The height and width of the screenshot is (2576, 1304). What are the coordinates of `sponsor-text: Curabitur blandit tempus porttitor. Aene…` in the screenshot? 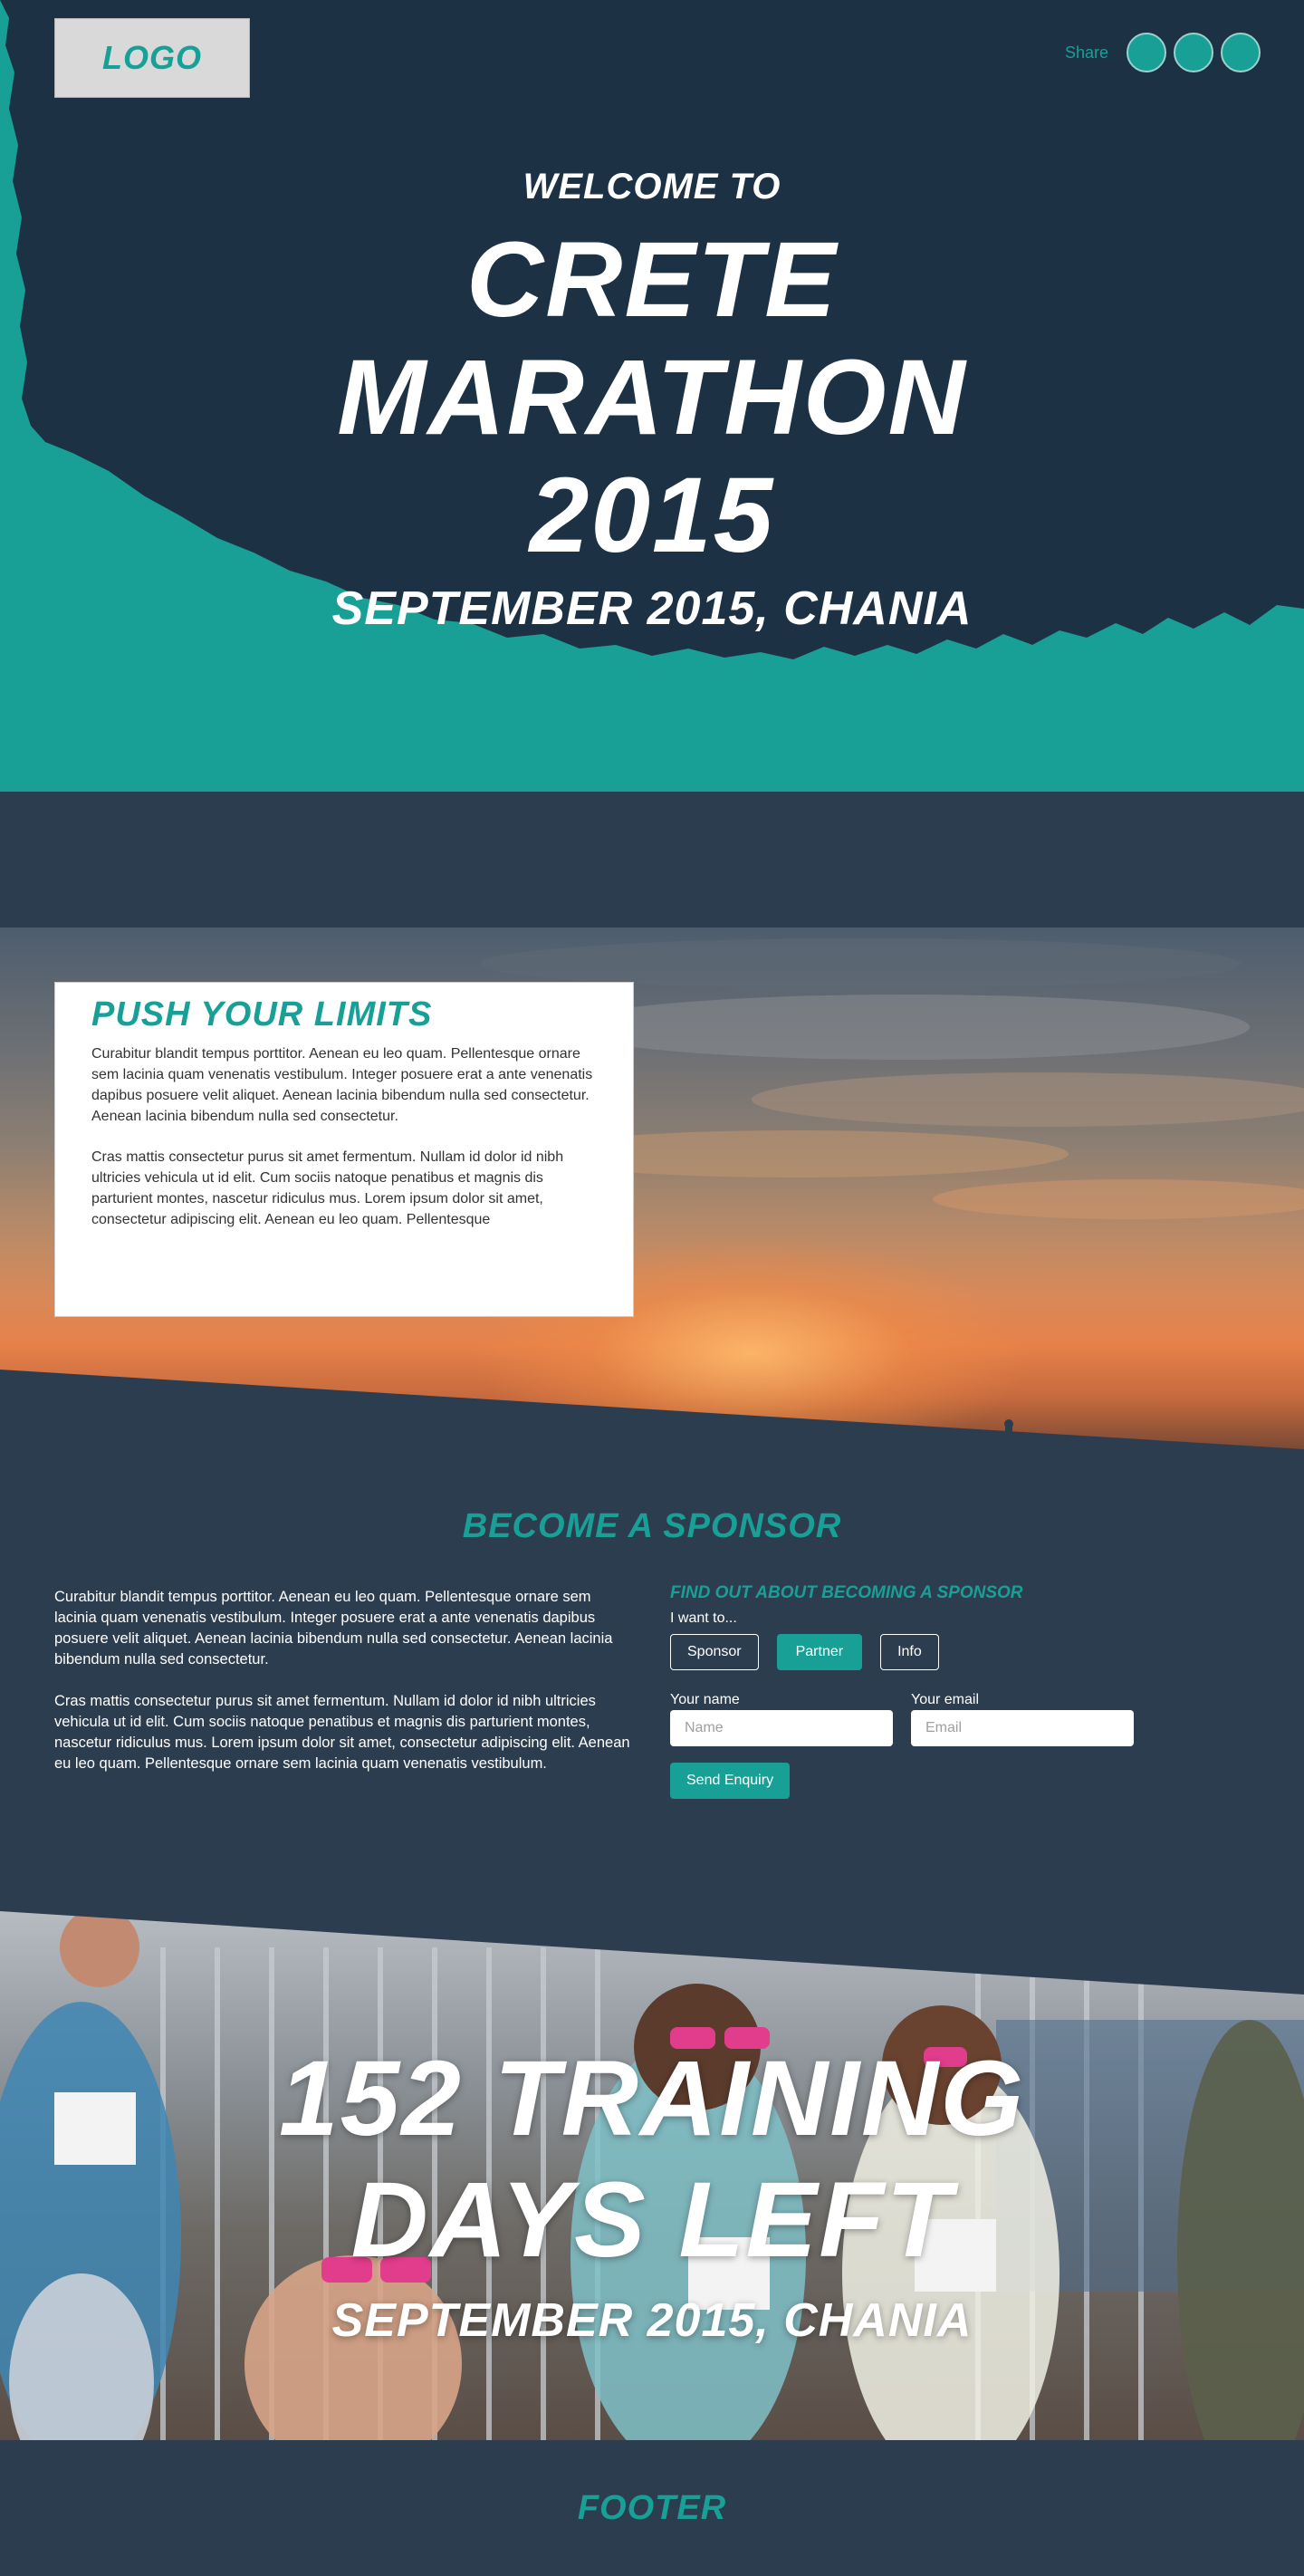 It's located at (344, 1691).